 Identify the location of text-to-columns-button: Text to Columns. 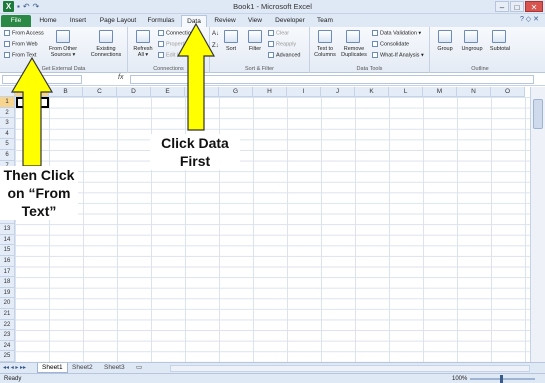
(325, 52).